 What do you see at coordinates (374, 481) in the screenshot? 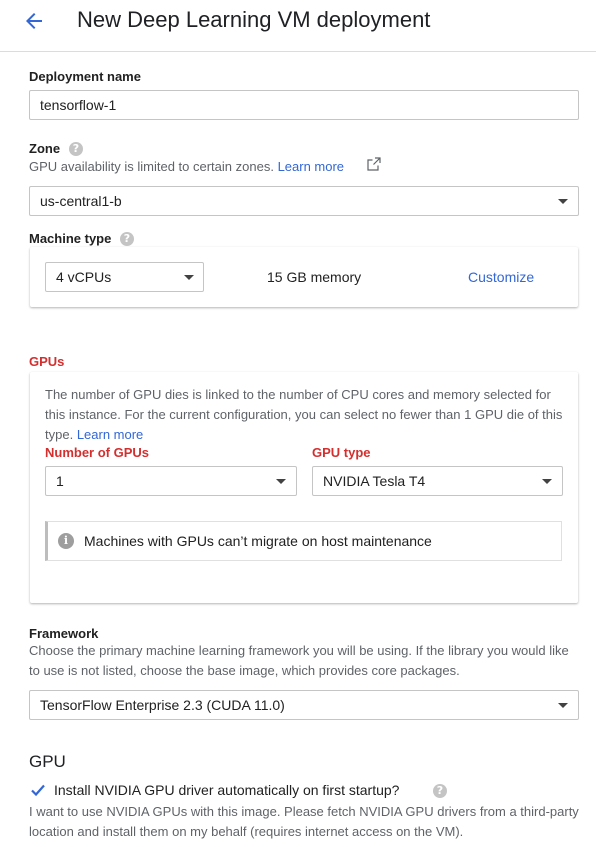
I see `gpu-type-value: NVIDIA Tesla T4` at bounding box center [374, 481].